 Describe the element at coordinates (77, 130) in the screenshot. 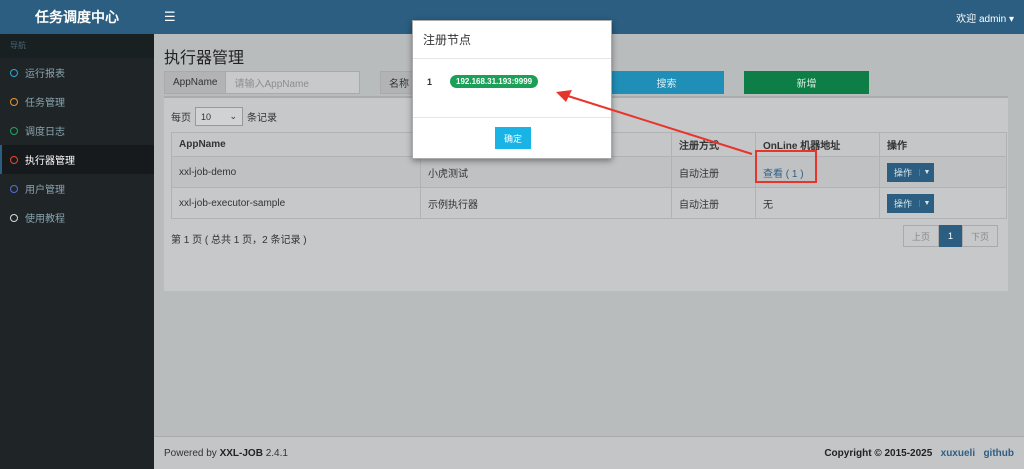

I see `sidebar-item-logs: 调度日志` at that location.